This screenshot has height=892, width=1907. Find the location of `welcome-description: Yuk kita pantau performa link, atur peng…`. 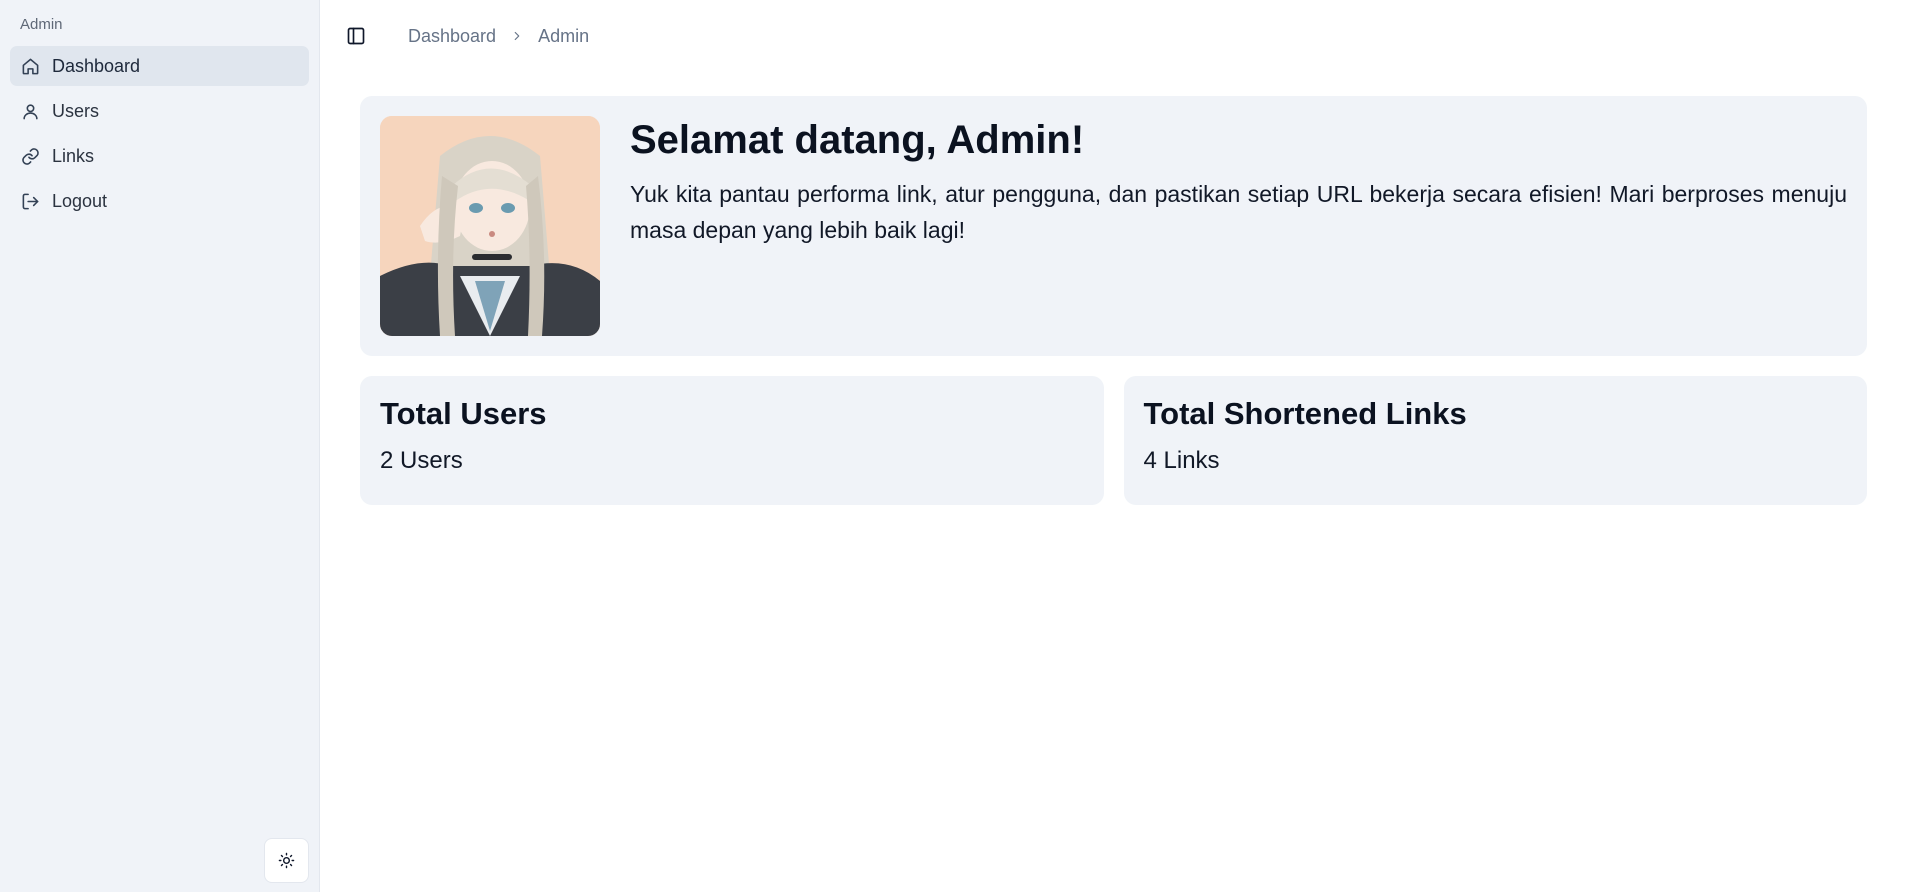

welcome-description: Yuk kita pantau performa link, atur peng… is located at coordinates (1238, 212).